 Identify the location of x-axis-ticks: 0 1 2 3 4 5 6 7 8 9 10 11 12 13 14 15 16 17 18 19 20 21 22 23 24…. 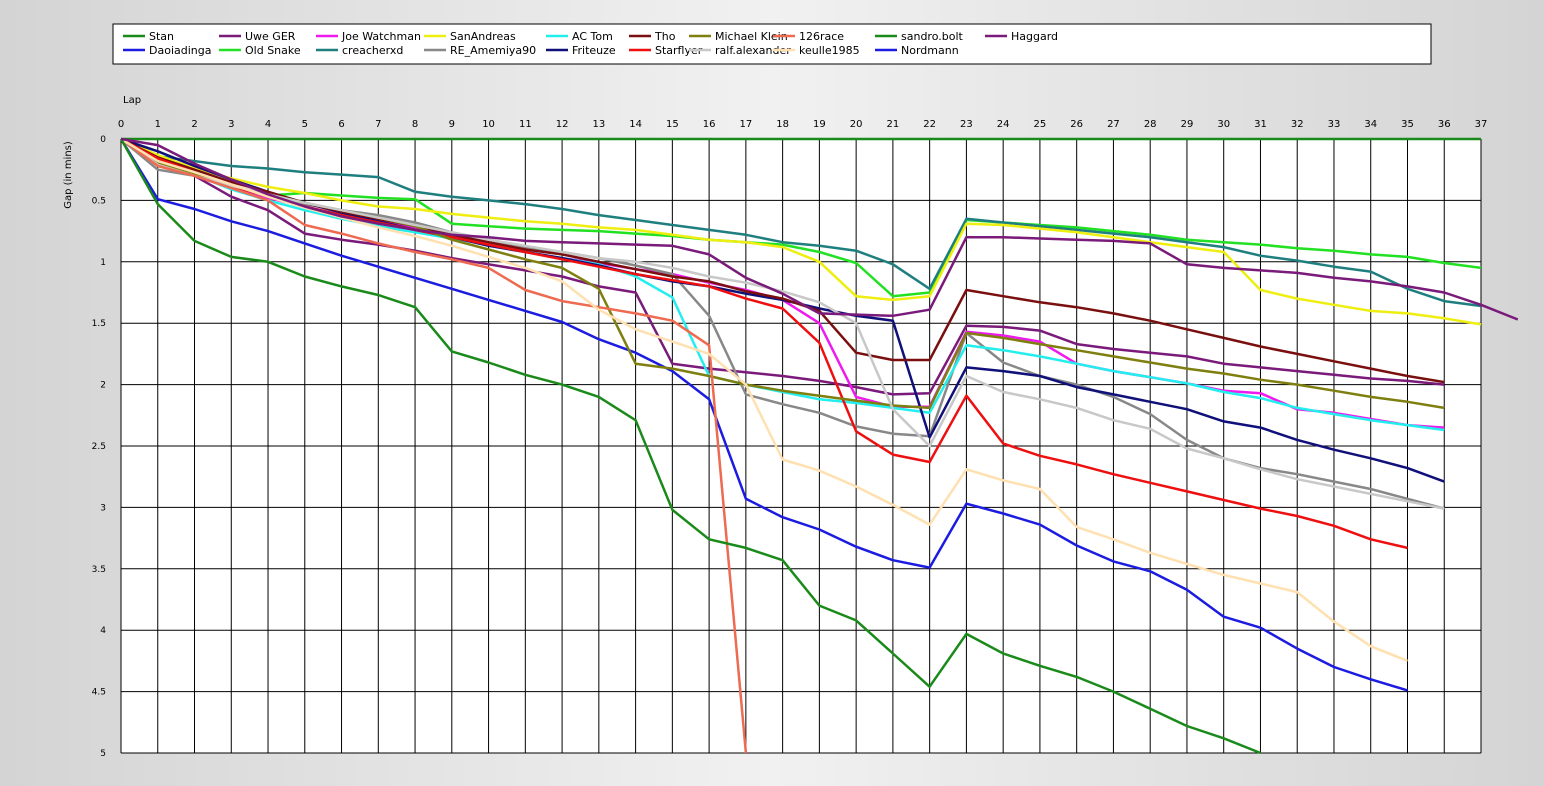
(803, 124).